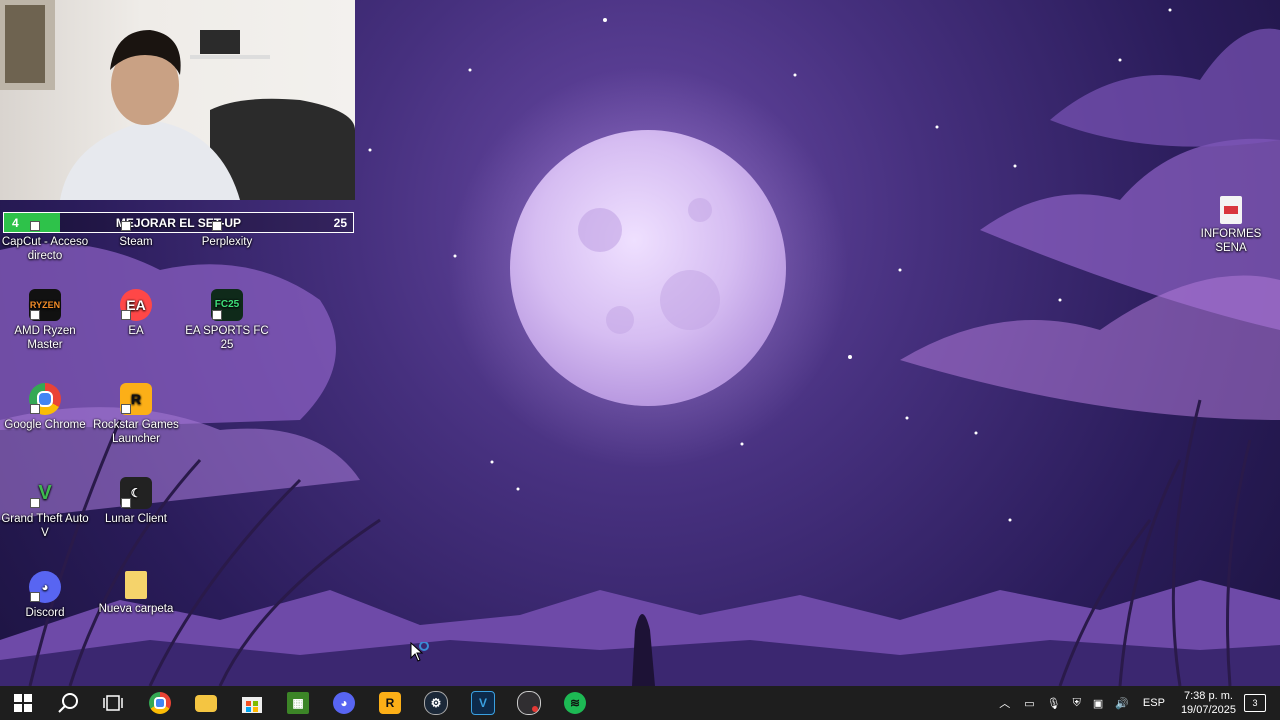 Image resolution: width=1280 pixels, height=720 pixels. Describe the element at coordinates (136, 609) in the screenshot. I see `desktop-icon-label: Nueva carpeta` at that location.